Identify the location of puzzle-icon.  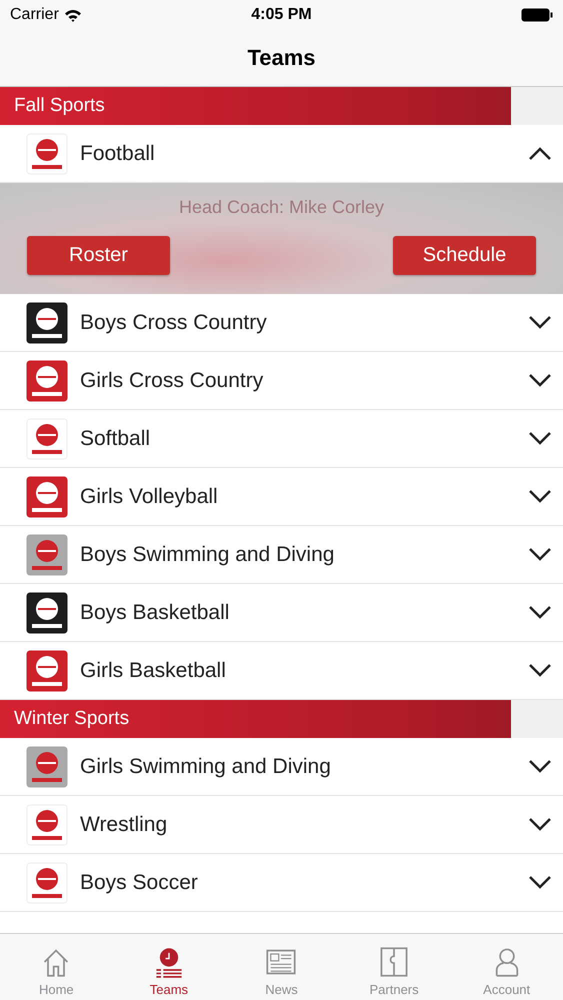
(394, 962).